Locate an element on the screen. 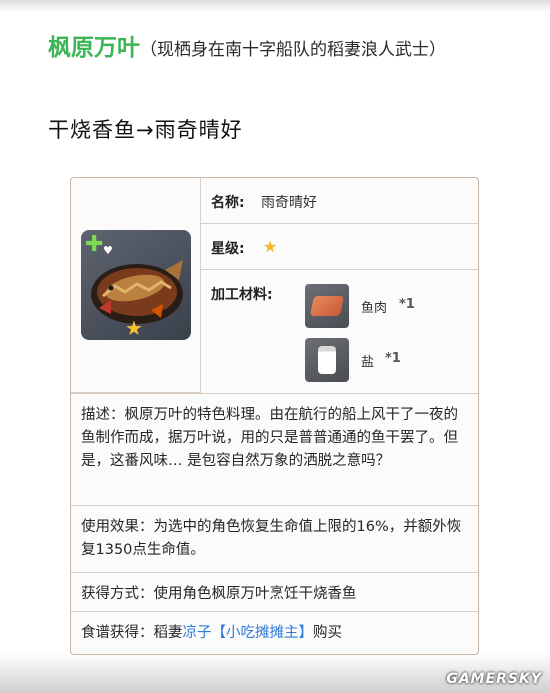  name-value: 雨奇晴好 is located at coordinates (289, 203).